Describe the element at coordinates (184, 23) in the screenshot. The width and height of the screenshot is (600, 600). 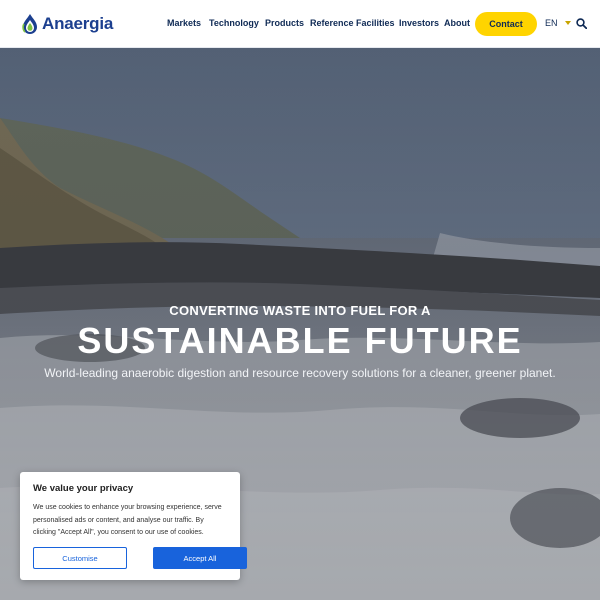
I see `nav-markets: Markets` at that location.